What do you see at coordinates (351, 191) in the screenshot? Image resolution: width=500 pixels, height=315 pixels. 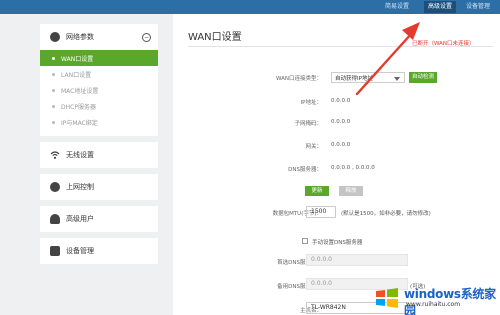 I see `release-button: 释放` at bounding box center [351, 191].